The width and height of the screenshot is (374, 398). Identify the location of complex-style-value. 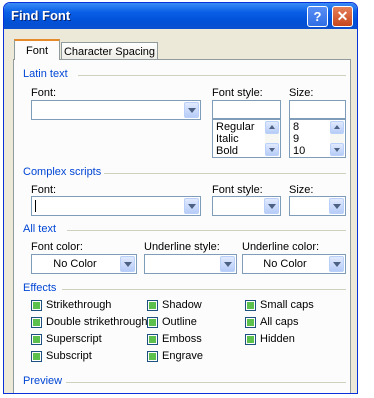
(237, 206).